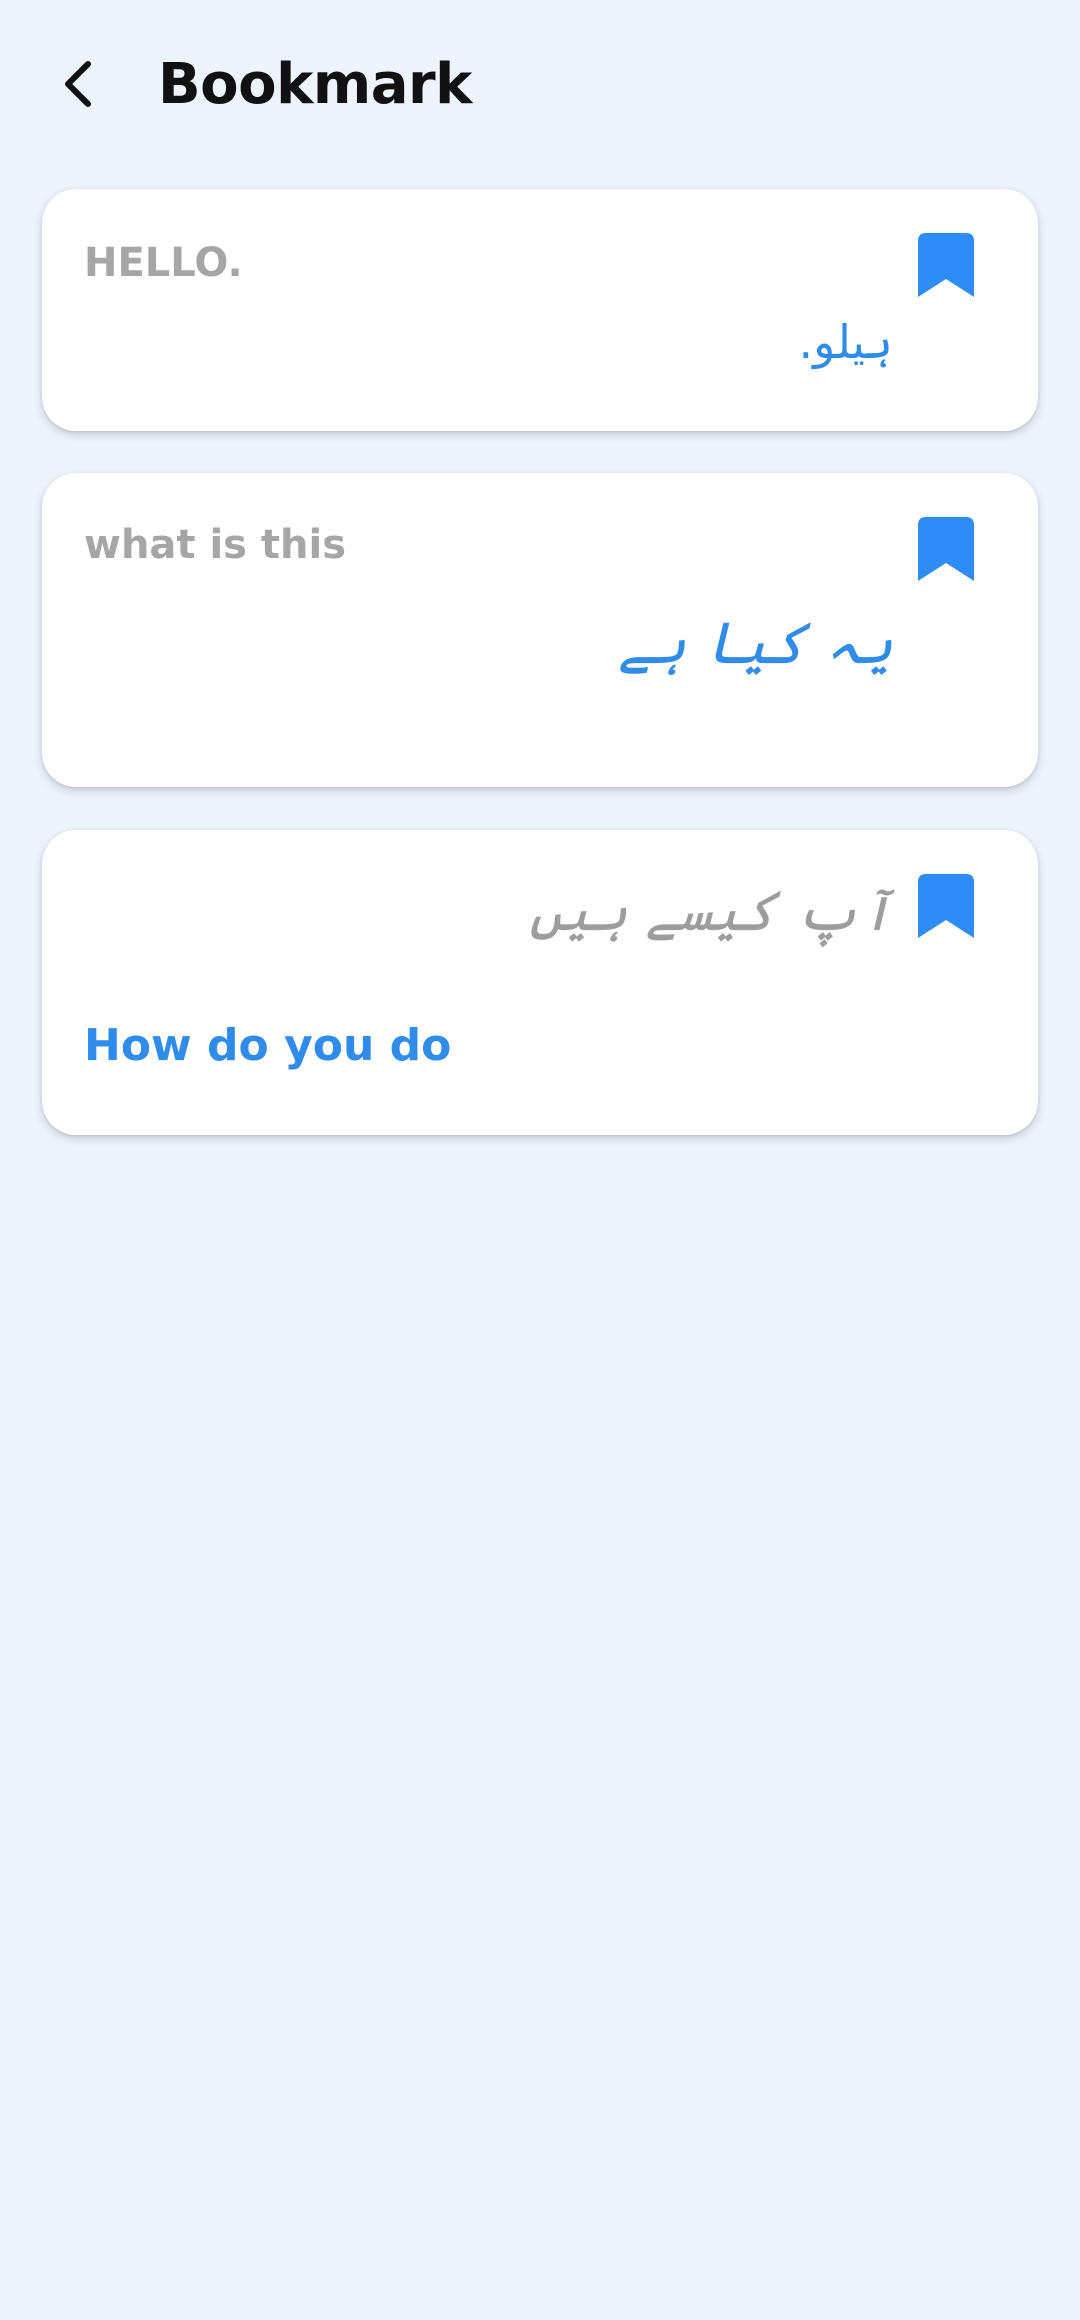 This screenshot has width=1080, height=2320. I want to click on source-text: HELLO., so click(163, 263).